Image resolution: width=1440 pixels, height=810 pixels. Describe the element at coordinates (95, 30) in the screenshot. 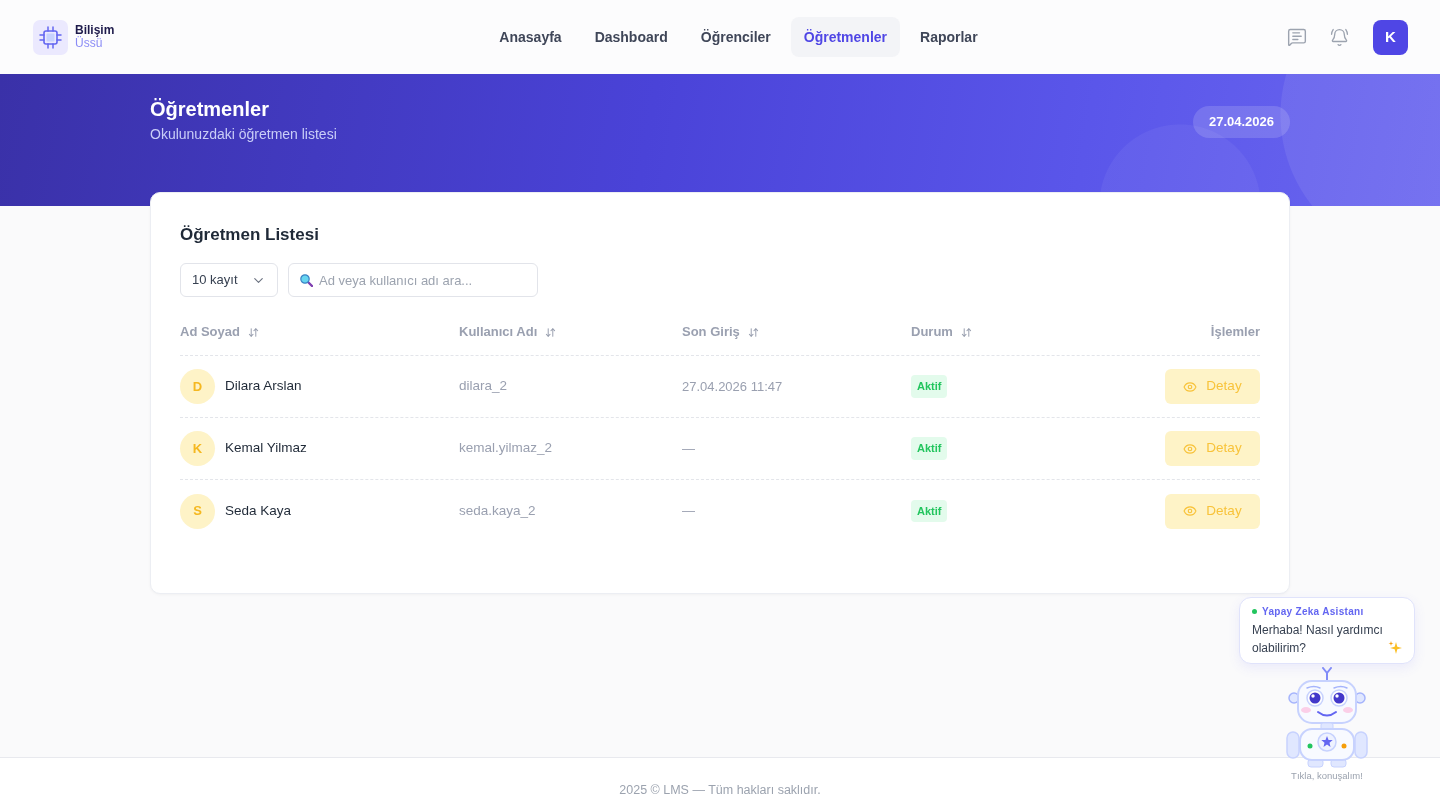

I see `logo-title: Bilişim` at that location.